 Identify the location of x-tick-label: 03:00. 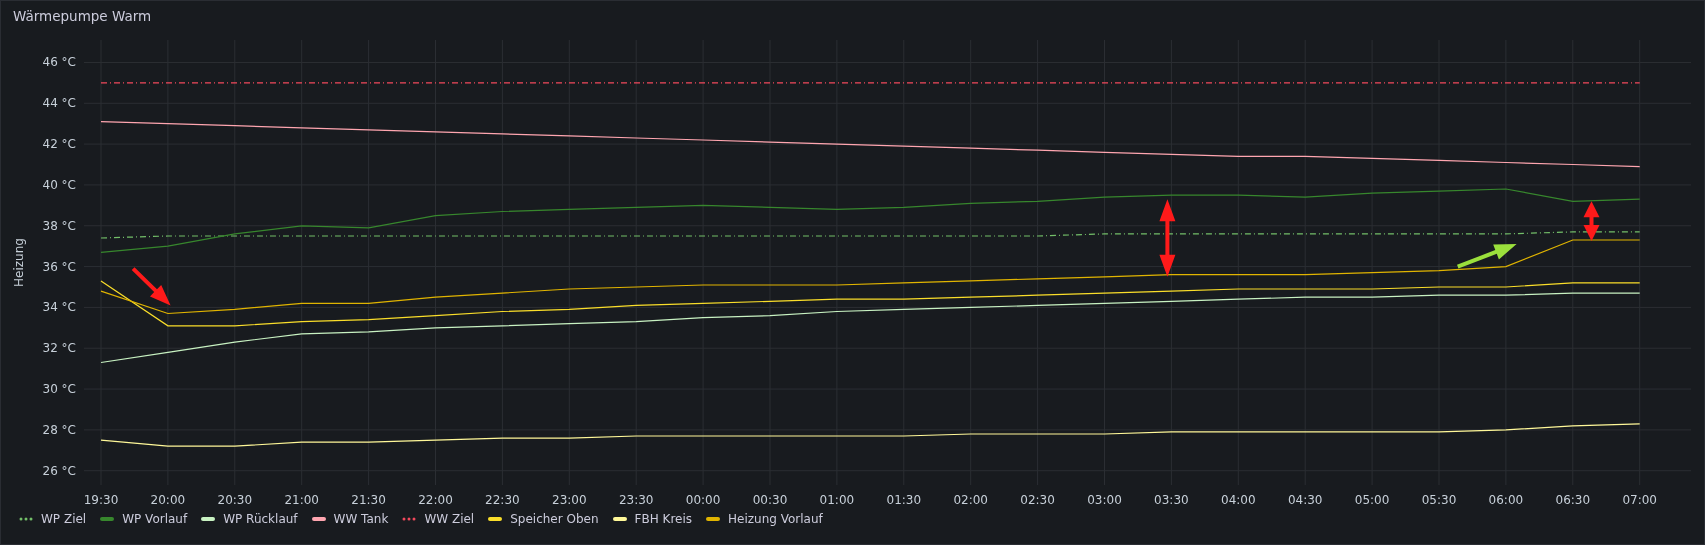
(1104, 499).